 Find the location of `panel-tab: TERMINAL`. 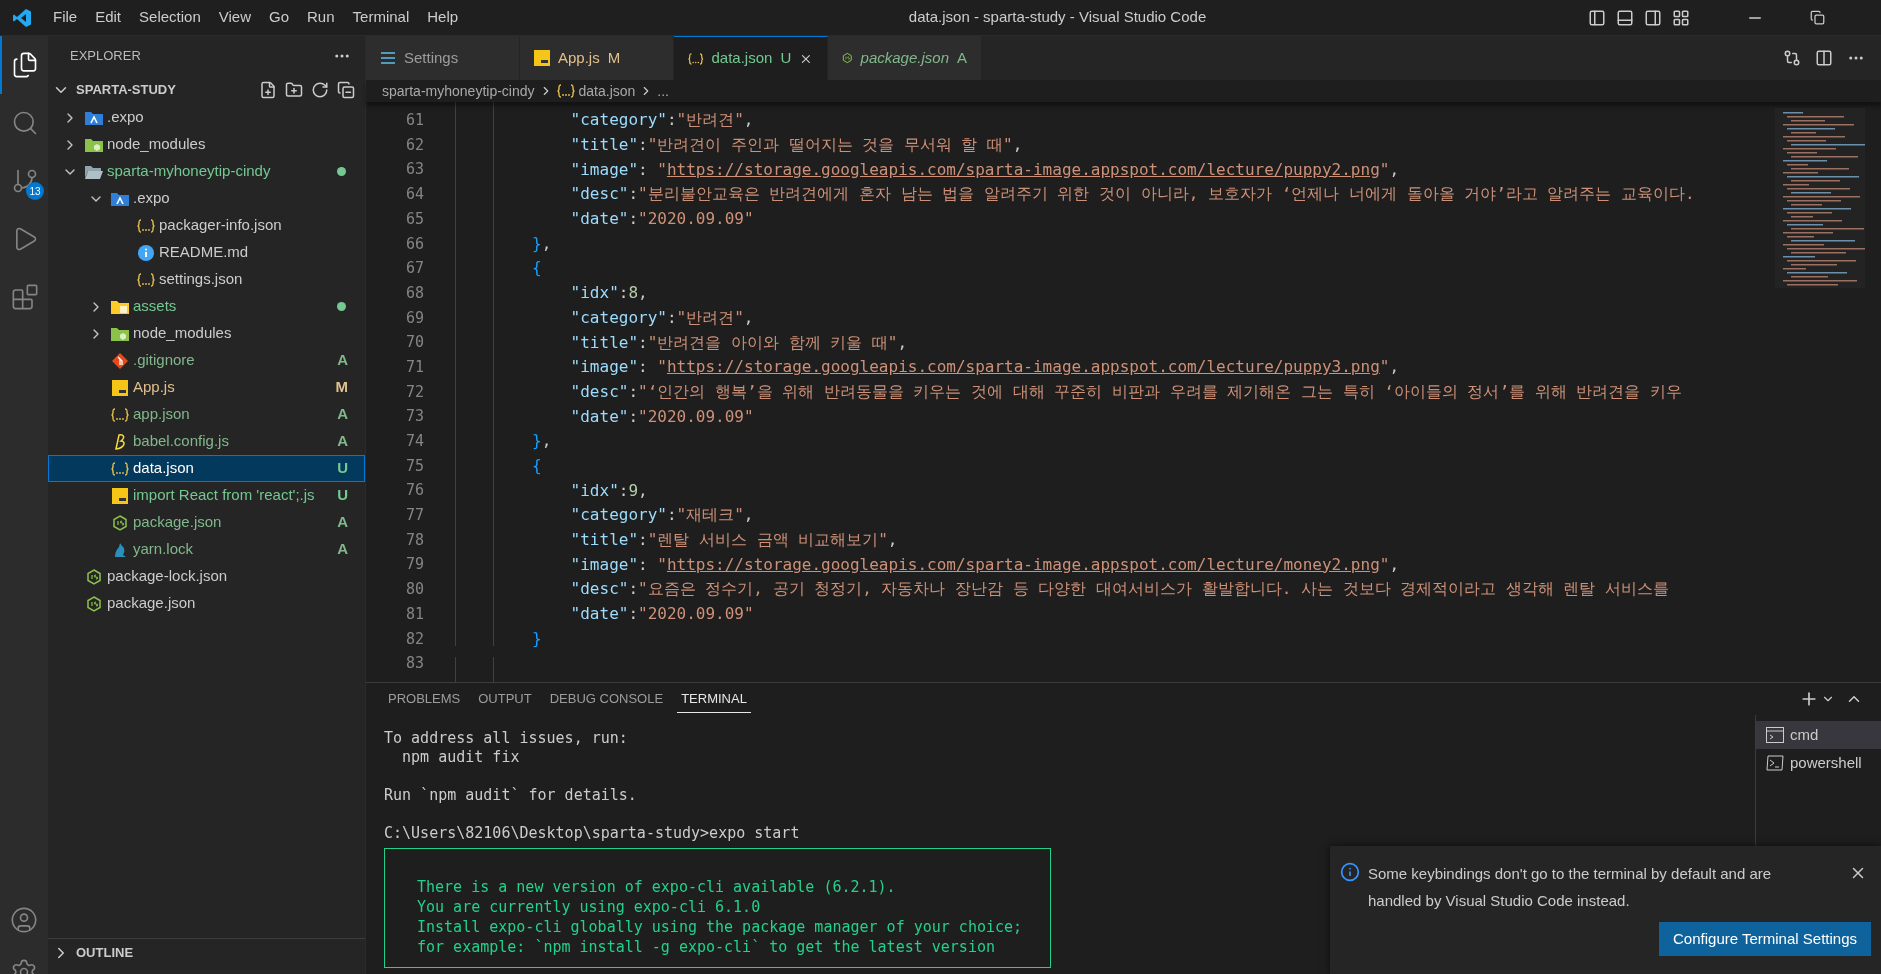

panel-tab: TERMINAL is located at coordinates (714, 699).